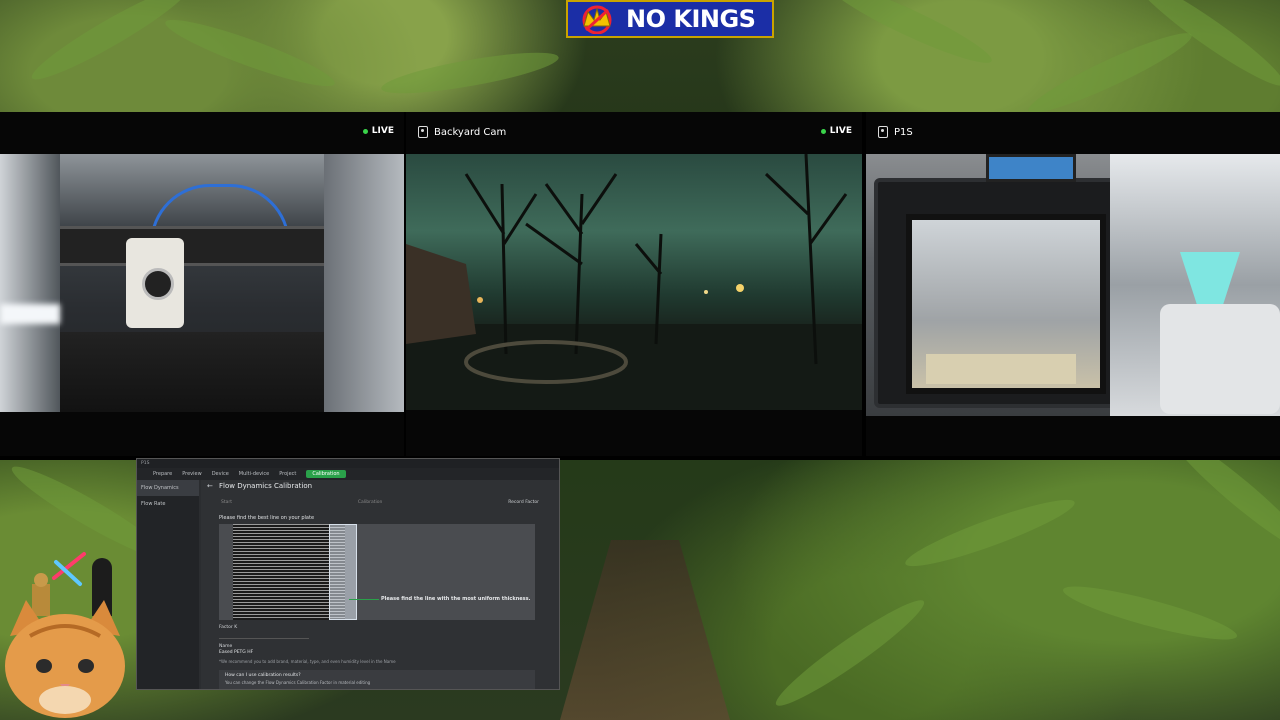  Describe the element at coordinates (210, 486) in the screenshot. I see `back-arrow-icon: ←` at that location.